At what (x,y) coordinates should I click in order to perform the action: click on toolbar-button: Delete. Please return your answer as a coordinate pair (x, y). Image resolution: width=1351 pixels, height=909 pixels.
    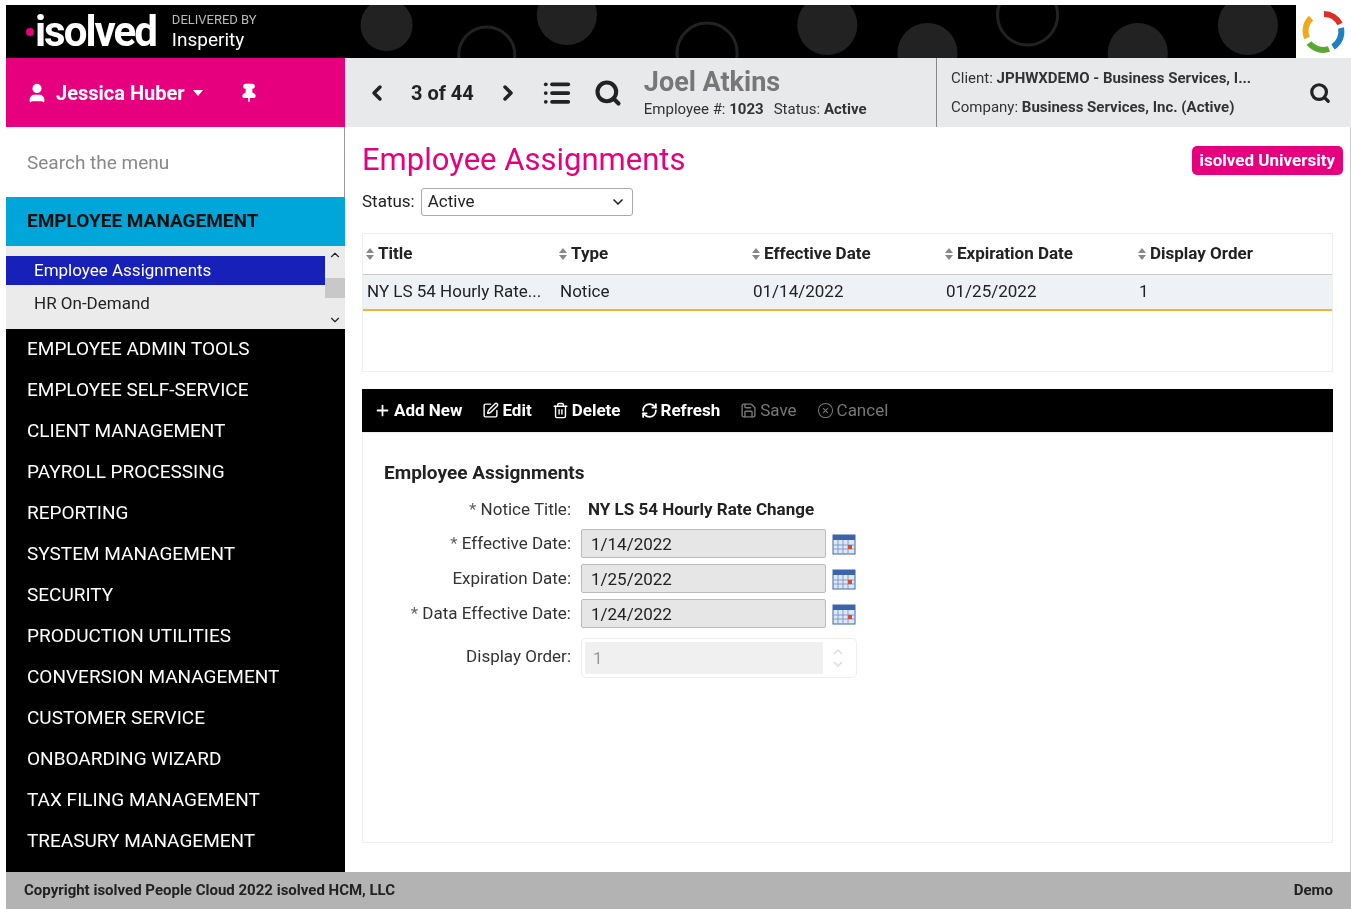
    Looking at the image, I should click on (586, 410).